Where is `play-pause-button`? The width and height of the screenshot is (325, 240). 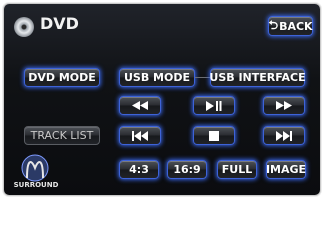 play-pause-button is located at coordinates (214, 105).